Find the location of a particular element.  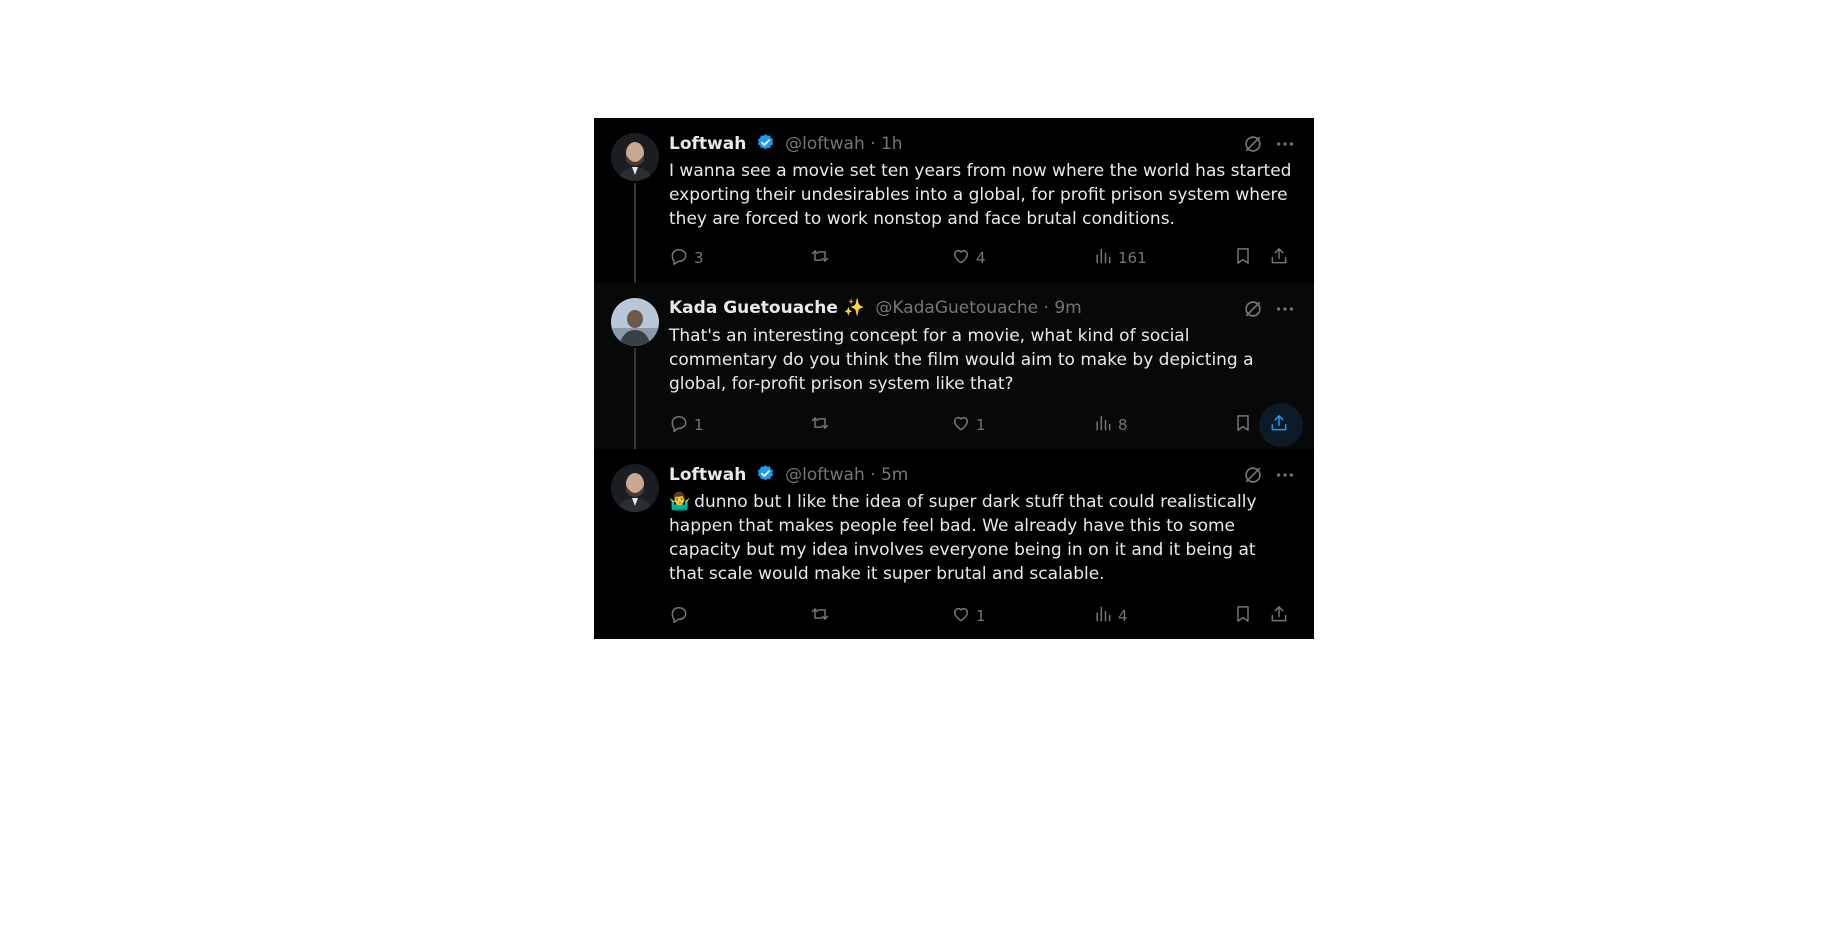

tweet-header: Kada Guetouache ✨ @KadaGuetouache · 9m is located at coordinates (875, 308).